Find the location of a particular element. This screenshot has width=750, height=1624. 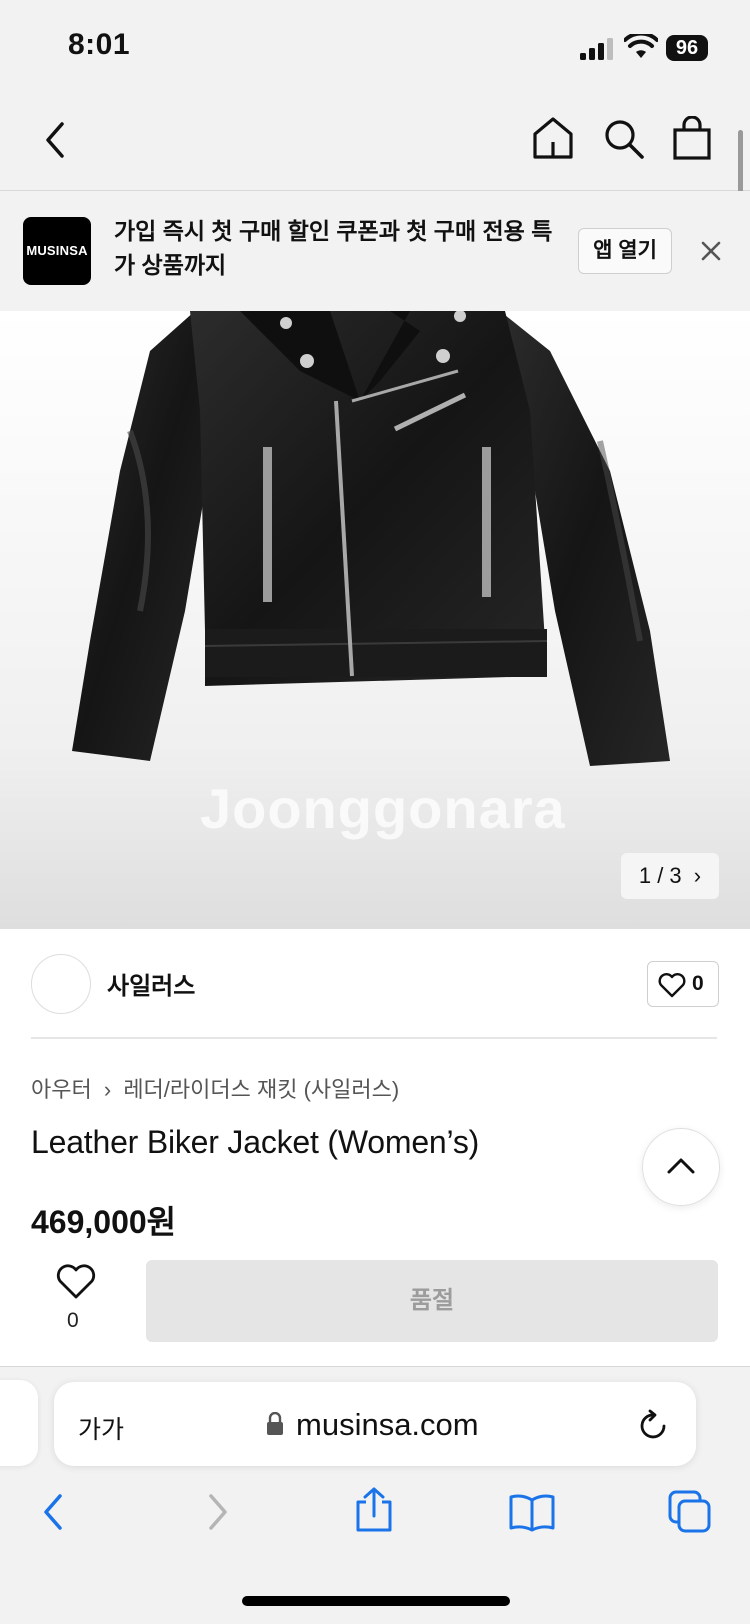

image-watermark: Joonggonara is located at coordinates (383, 808).